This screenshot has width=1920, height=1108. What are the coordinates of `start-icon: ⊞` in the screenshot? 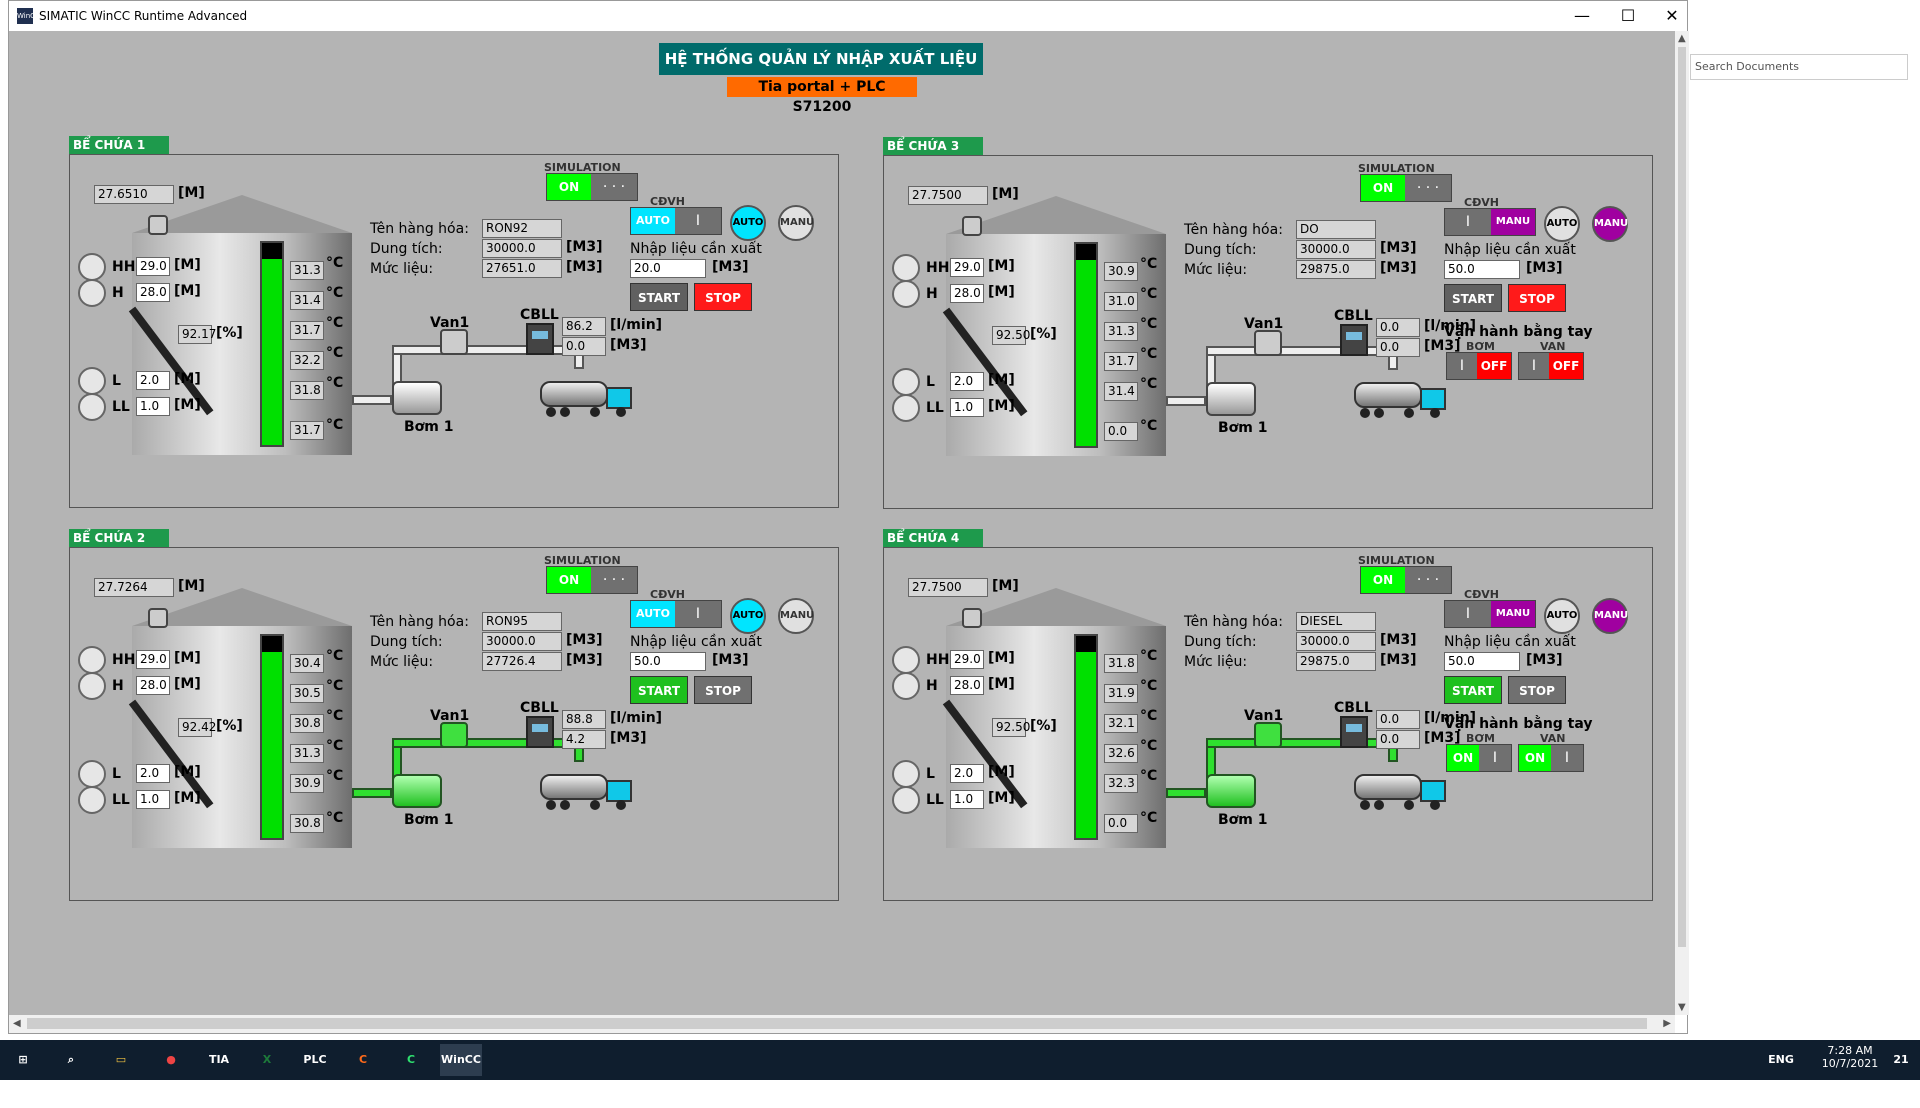 It's located at (23, 1060).